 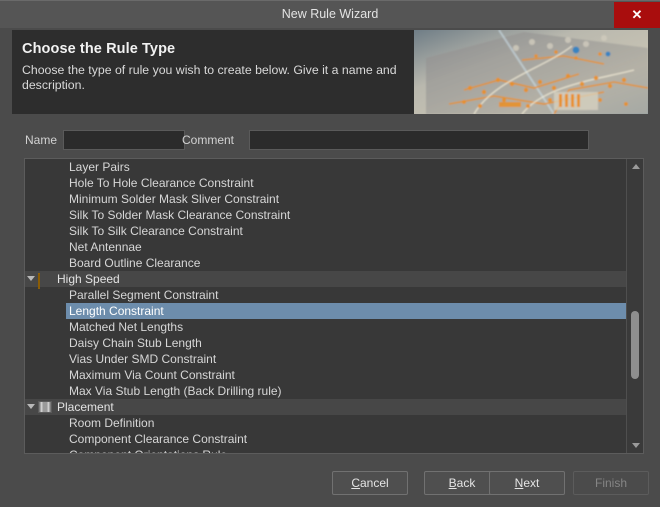 What do you see at coordinates (325, 199) in the screenshot?
I see `rule-type-item: Minimum Solder Mask Sliver Constraint` at bounding box center [325, 199].